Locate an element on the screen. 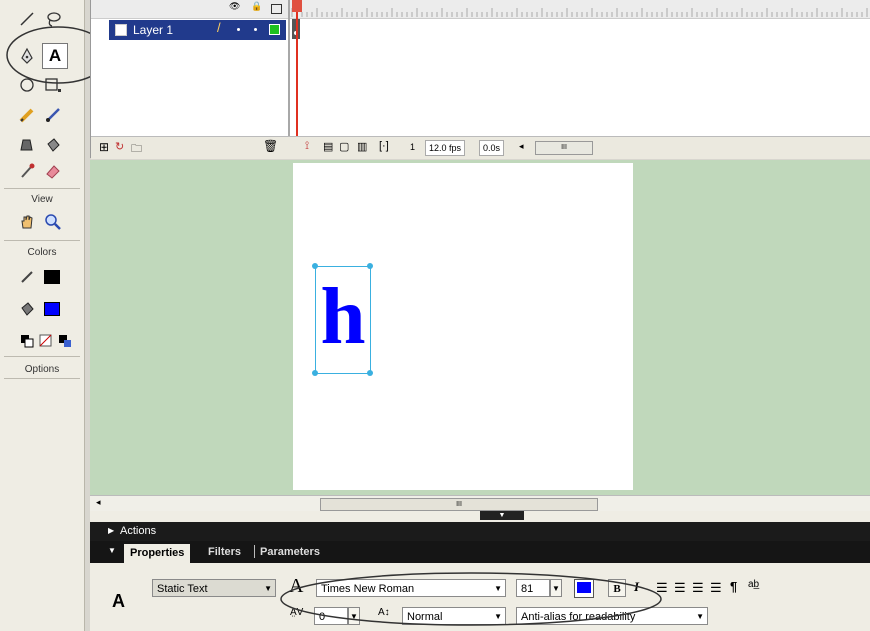 This screenshot has height=631, width=870. delete-layer-icon: 🗑 is located at coordinates (270, 146).